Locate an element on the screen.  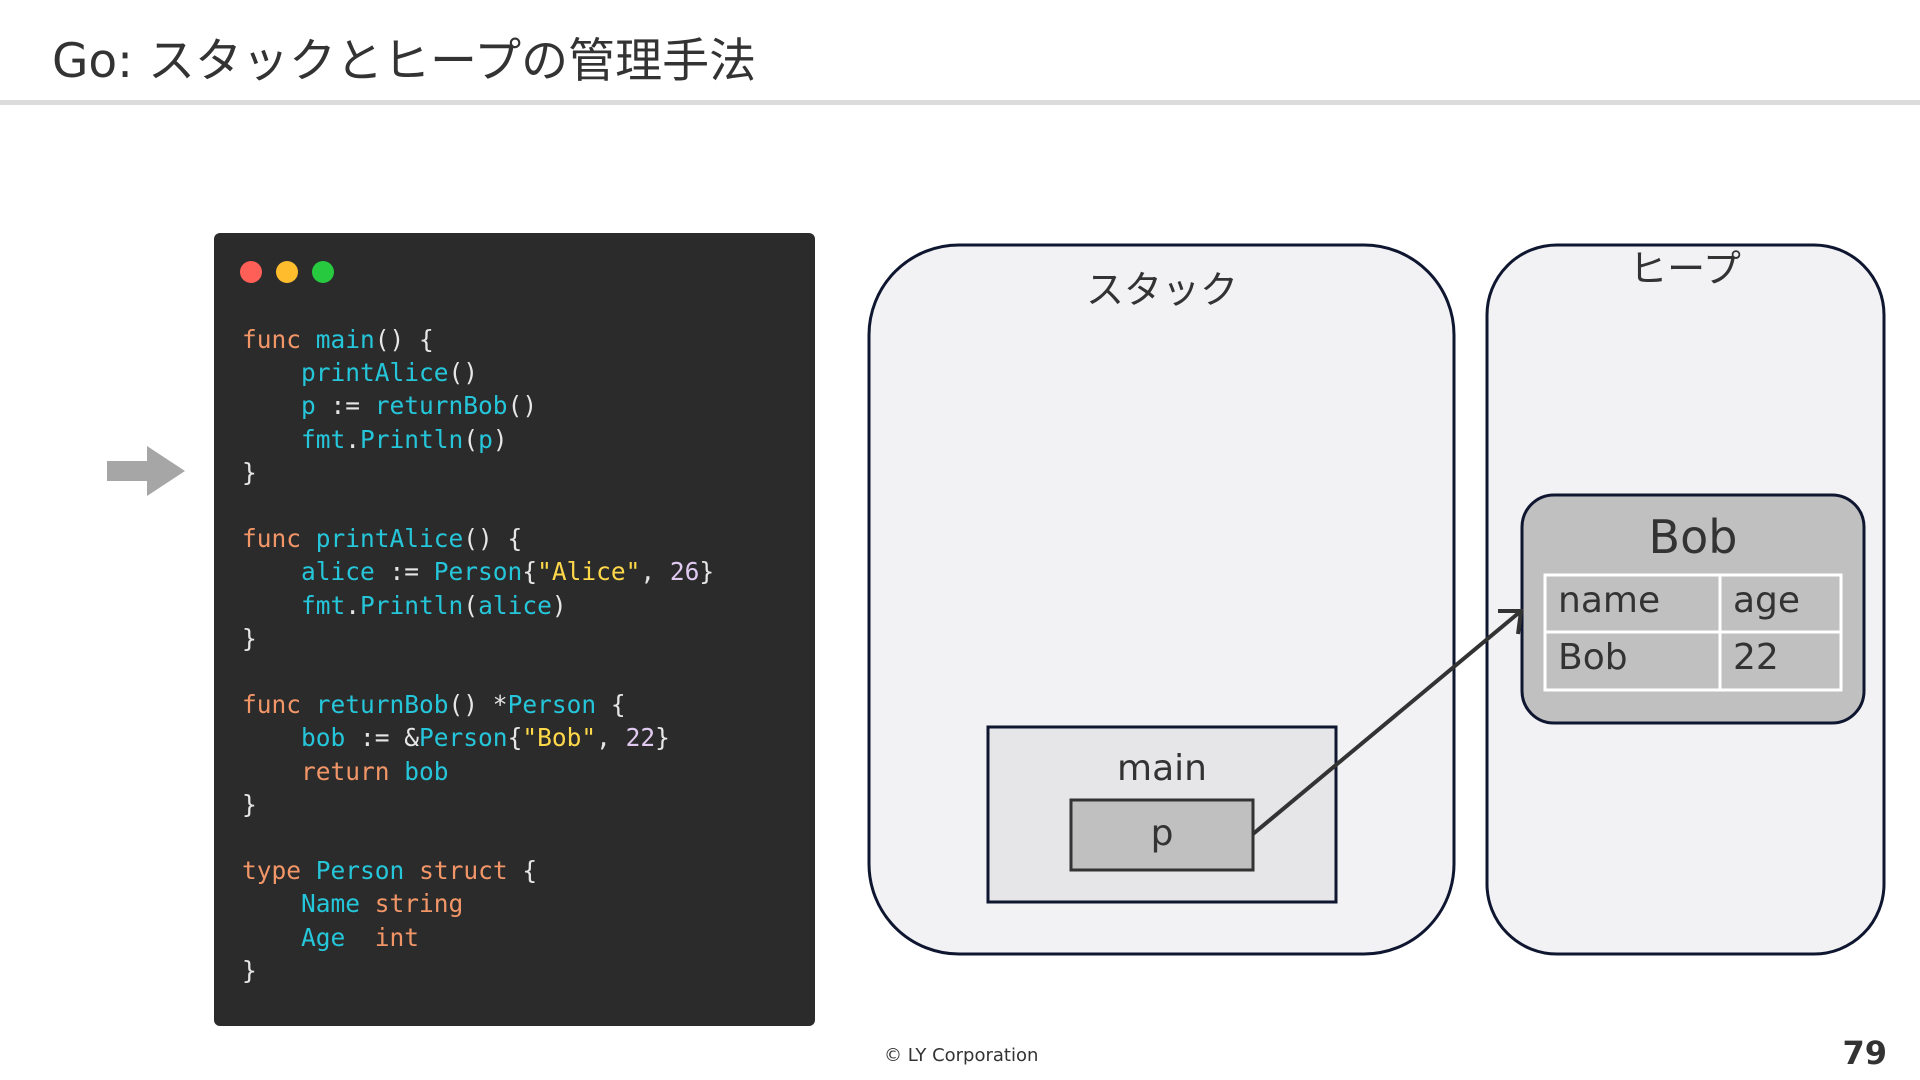
heap-label: ヒープ is located at coordinates (1685, 269).